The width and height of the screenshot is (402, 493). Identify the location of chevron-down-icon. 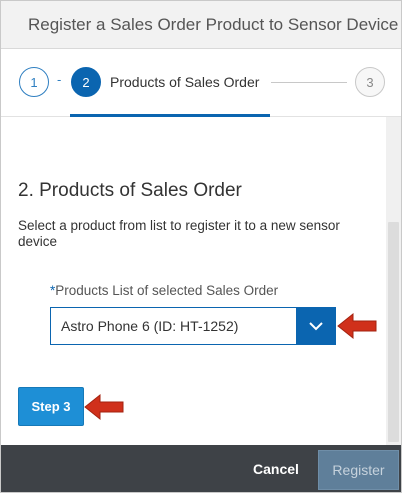
(315, 326).